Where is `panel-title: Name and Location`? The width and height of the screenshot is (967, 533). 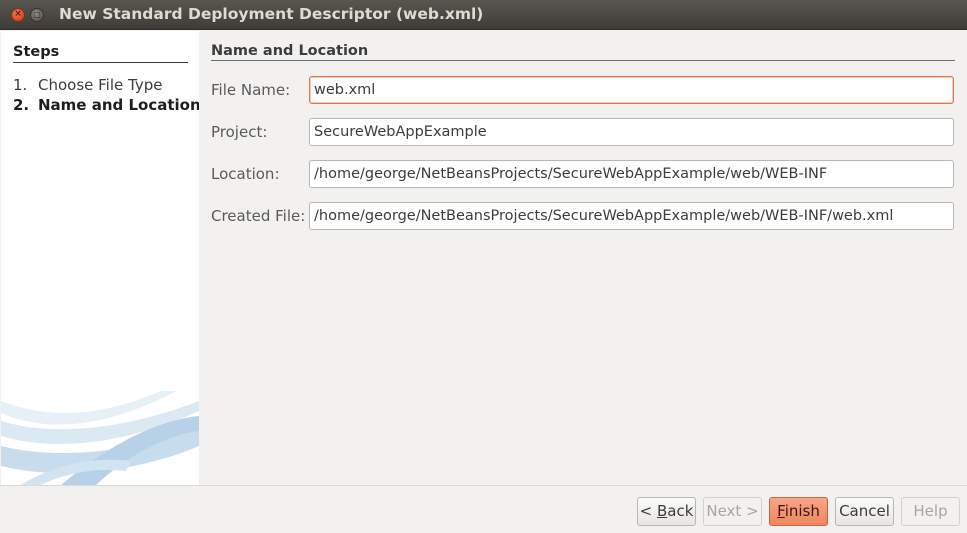
panel-title: Name and Location is located at coordinates (583, 52).